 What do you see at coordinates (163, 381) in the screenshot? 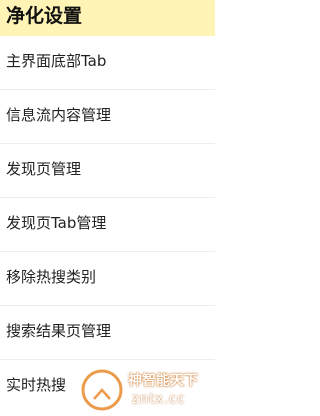
I see `watermark-text: 神智能天下` at bounding box center [163, 381].